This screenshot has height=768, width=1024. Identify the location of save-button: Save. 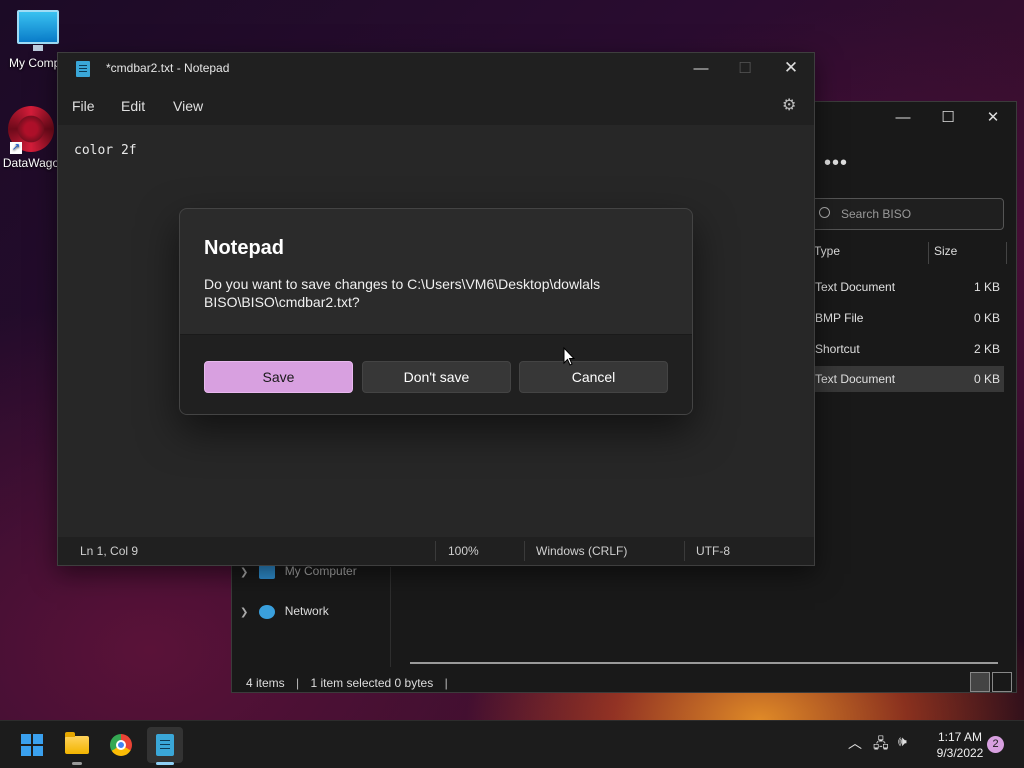
(278, 377).